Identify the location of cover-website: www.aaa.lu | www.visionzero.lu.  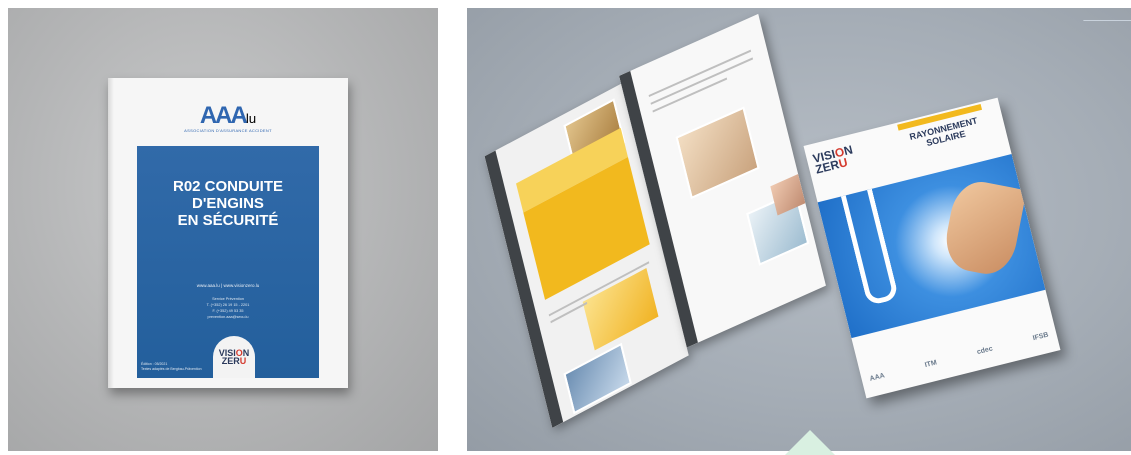
(228, 285).